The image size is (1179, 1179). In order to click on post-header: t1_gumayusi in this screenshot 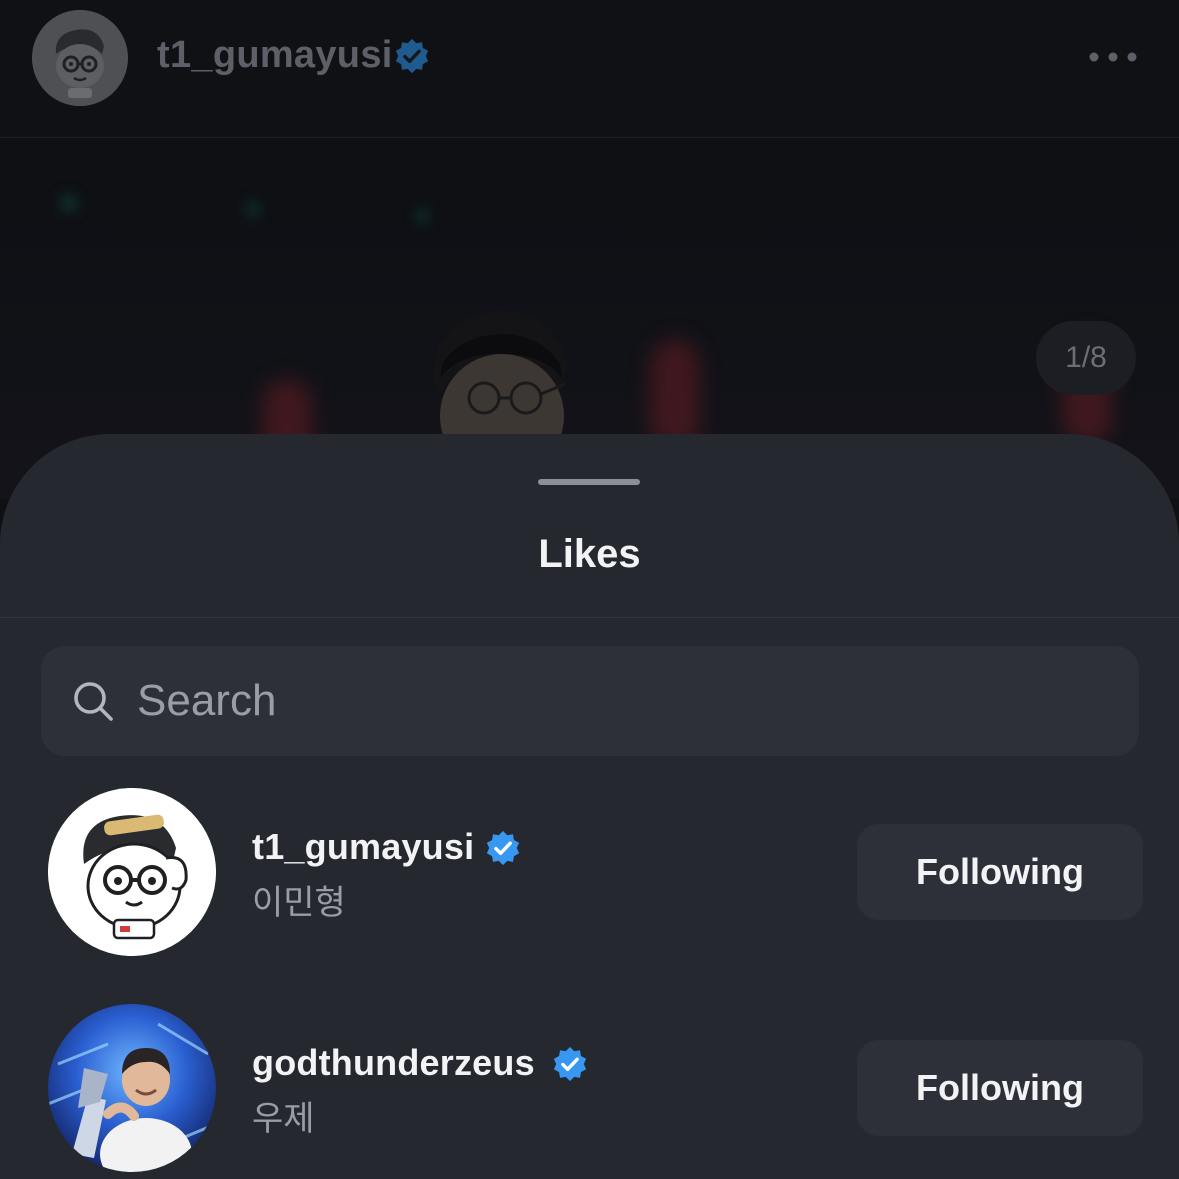, I will do `click(589, 69)`.